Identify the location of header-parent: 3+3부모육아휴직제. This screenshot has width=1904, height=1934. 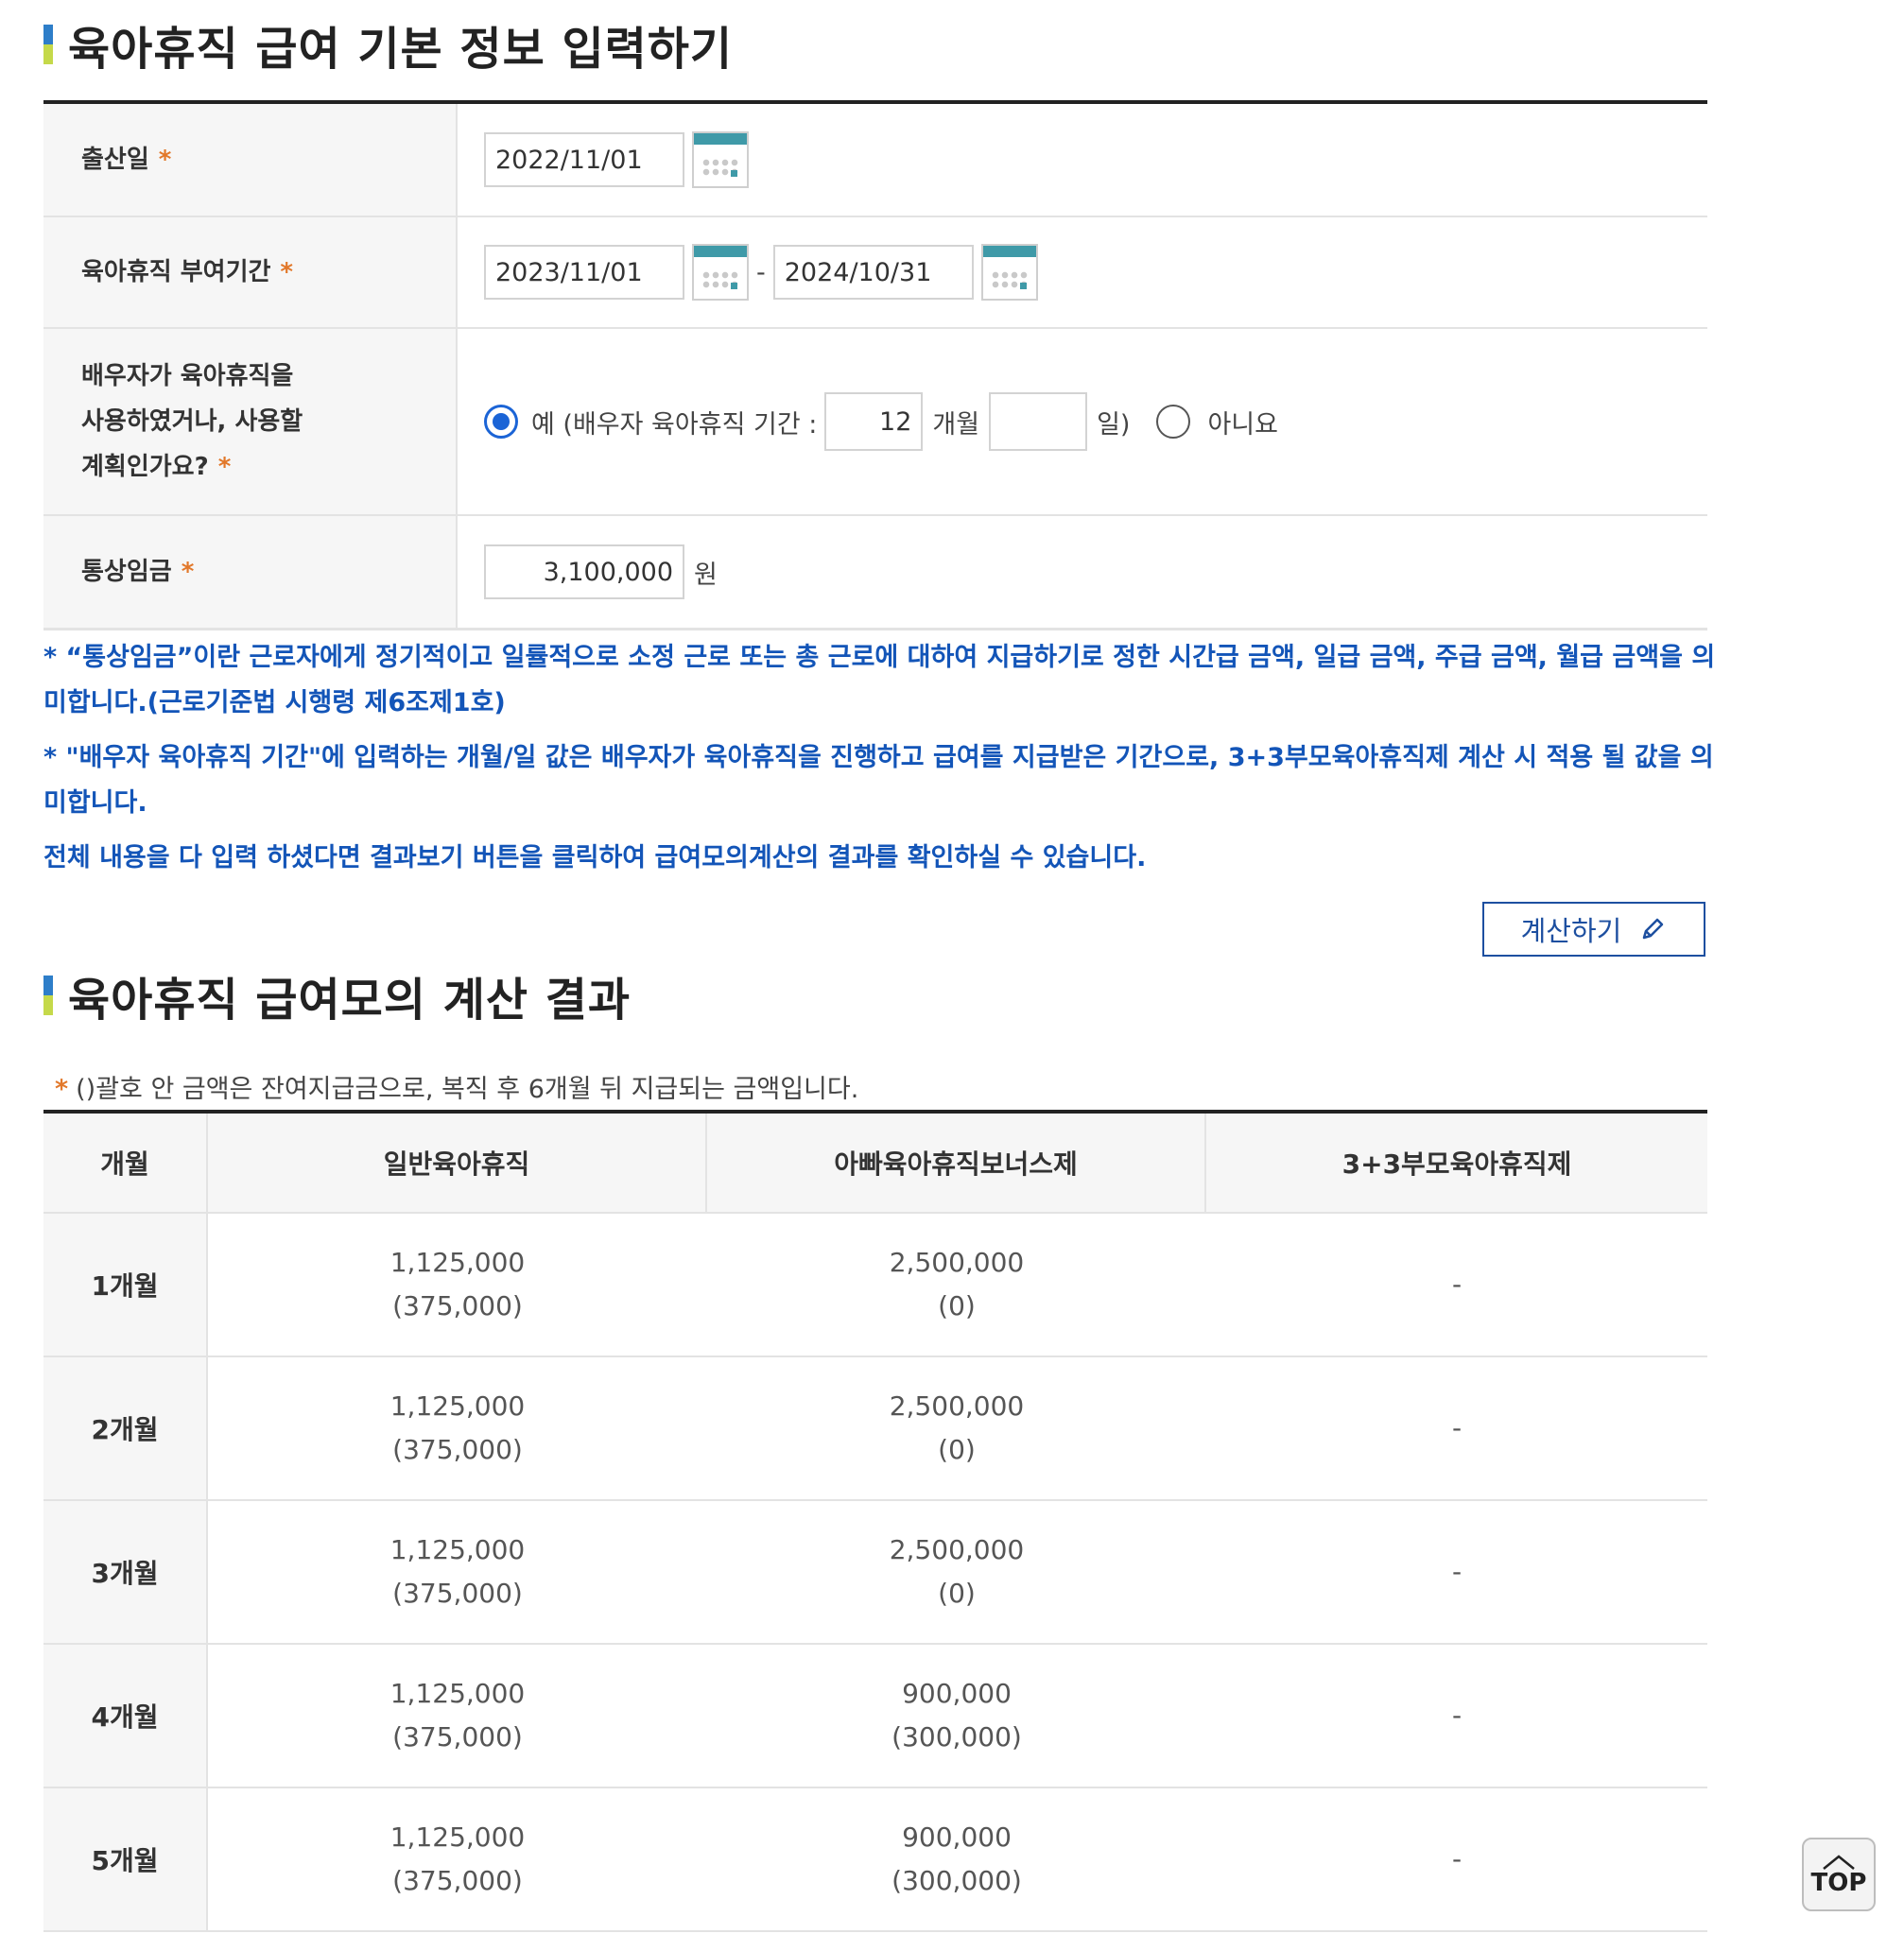
(1456, 1164).